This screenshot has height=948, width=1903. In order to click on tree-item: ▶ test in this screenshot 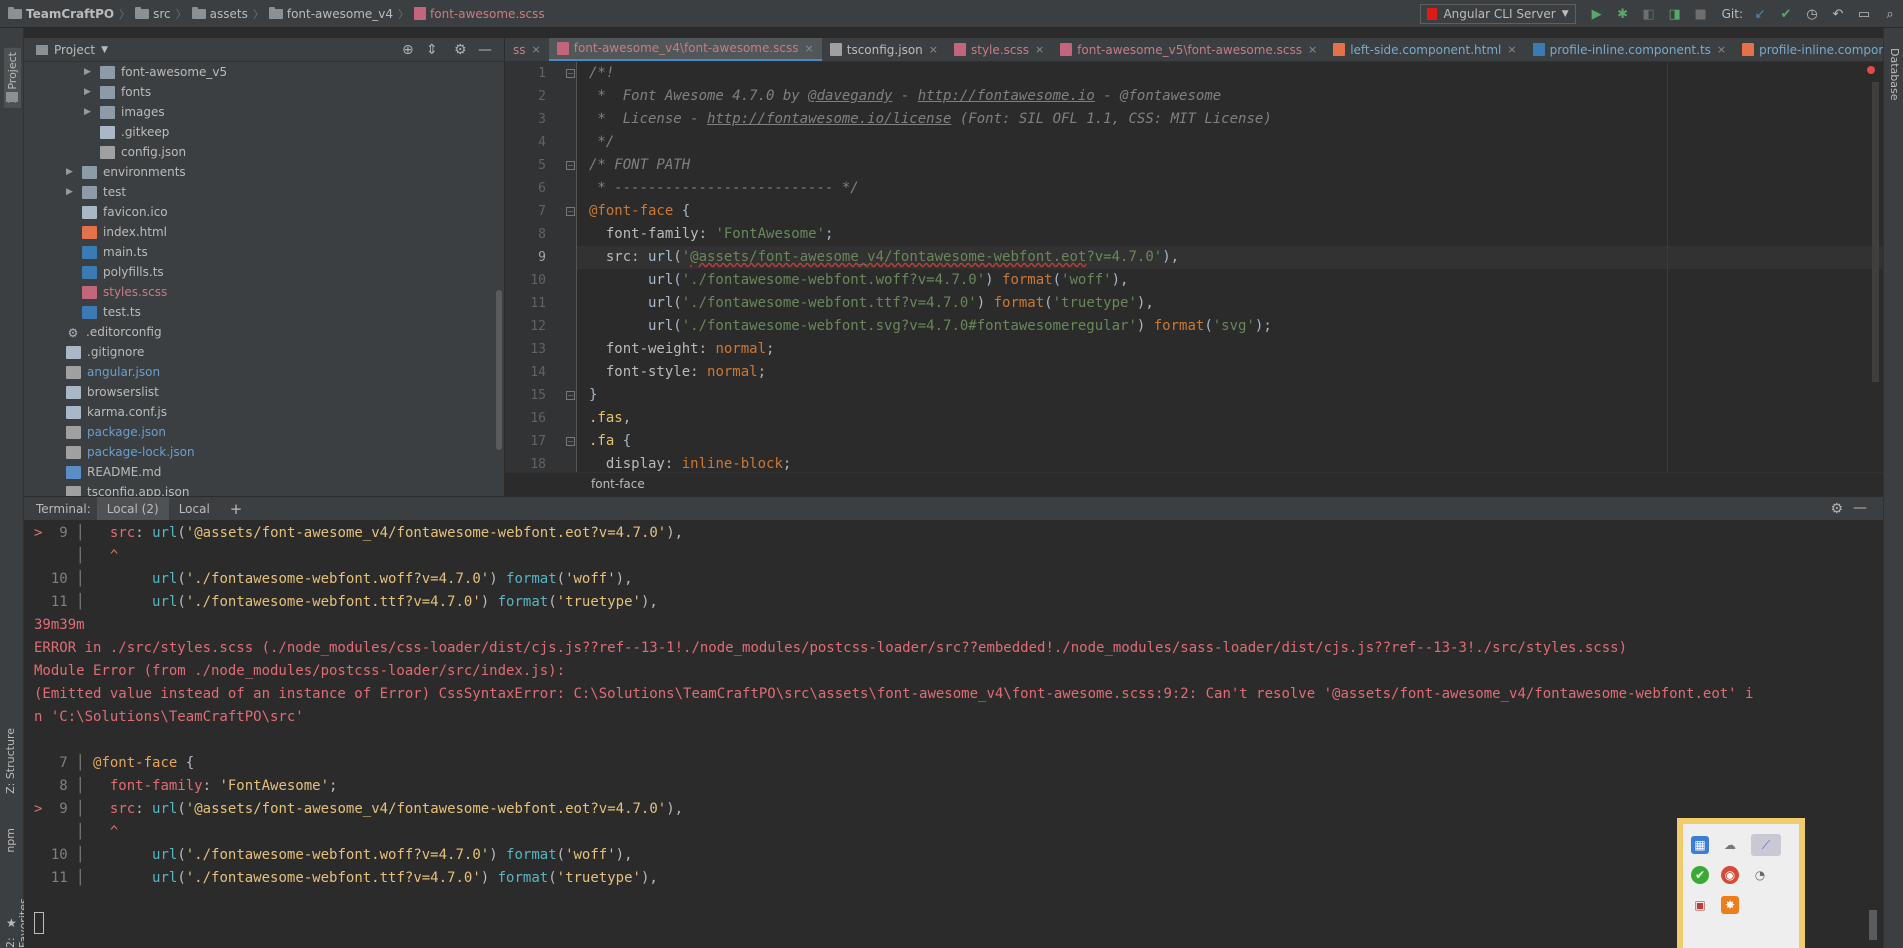, I will do `click(96, 192)`.